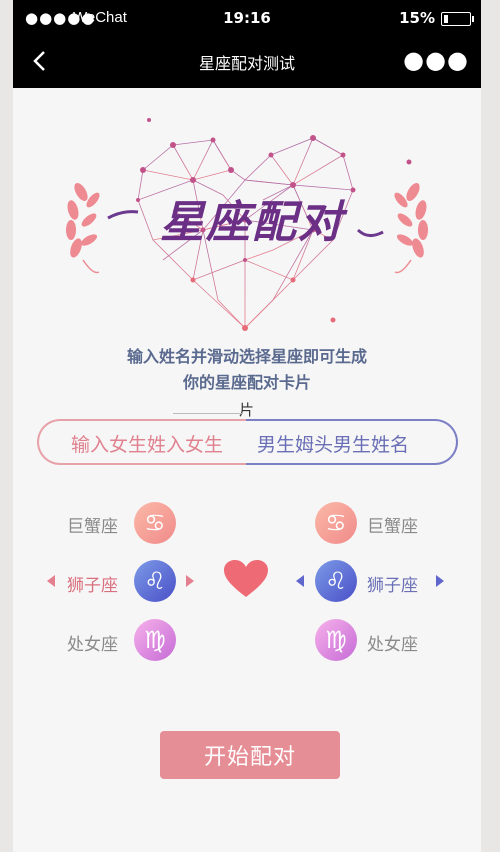  Describe the element at coordinates (247, 61) in the screenshot. I see `nav-bar: 星座配对测试 ●●●` at that location.